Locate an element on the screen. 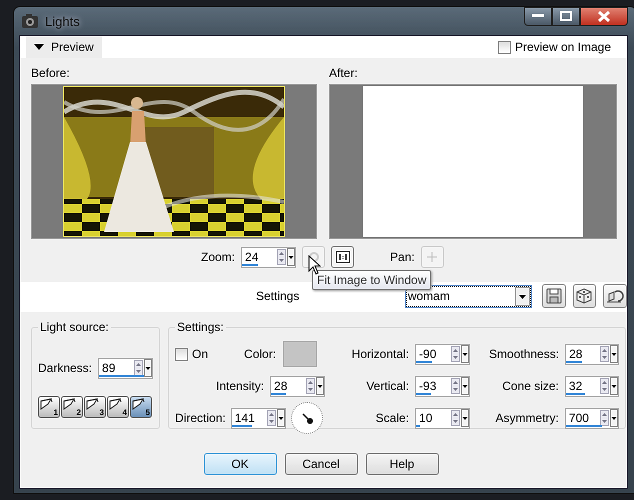  field-label: Cone size: is located at coordinates (530, 386).